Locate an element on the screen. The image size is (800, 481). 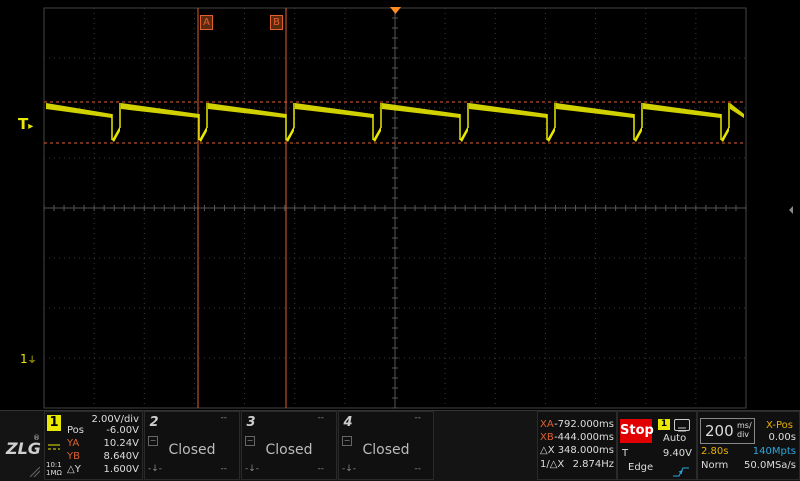
trigger-source-badge: 1 is located at coordinates (664, 424).